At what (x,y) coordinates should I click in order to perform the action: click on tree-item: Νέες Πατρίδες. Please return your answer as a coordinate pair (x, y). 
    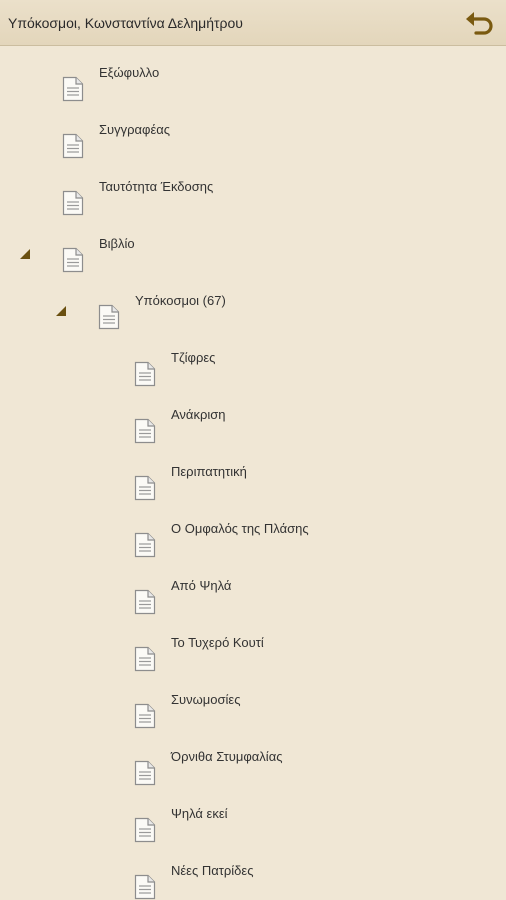
    Looking at the image, I should click on (253, 878).